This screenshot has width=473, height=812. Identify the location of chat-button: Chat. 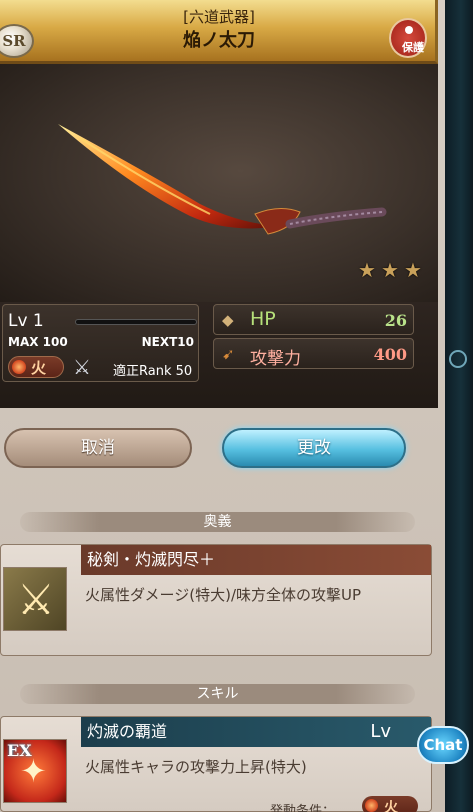
(443, 745).